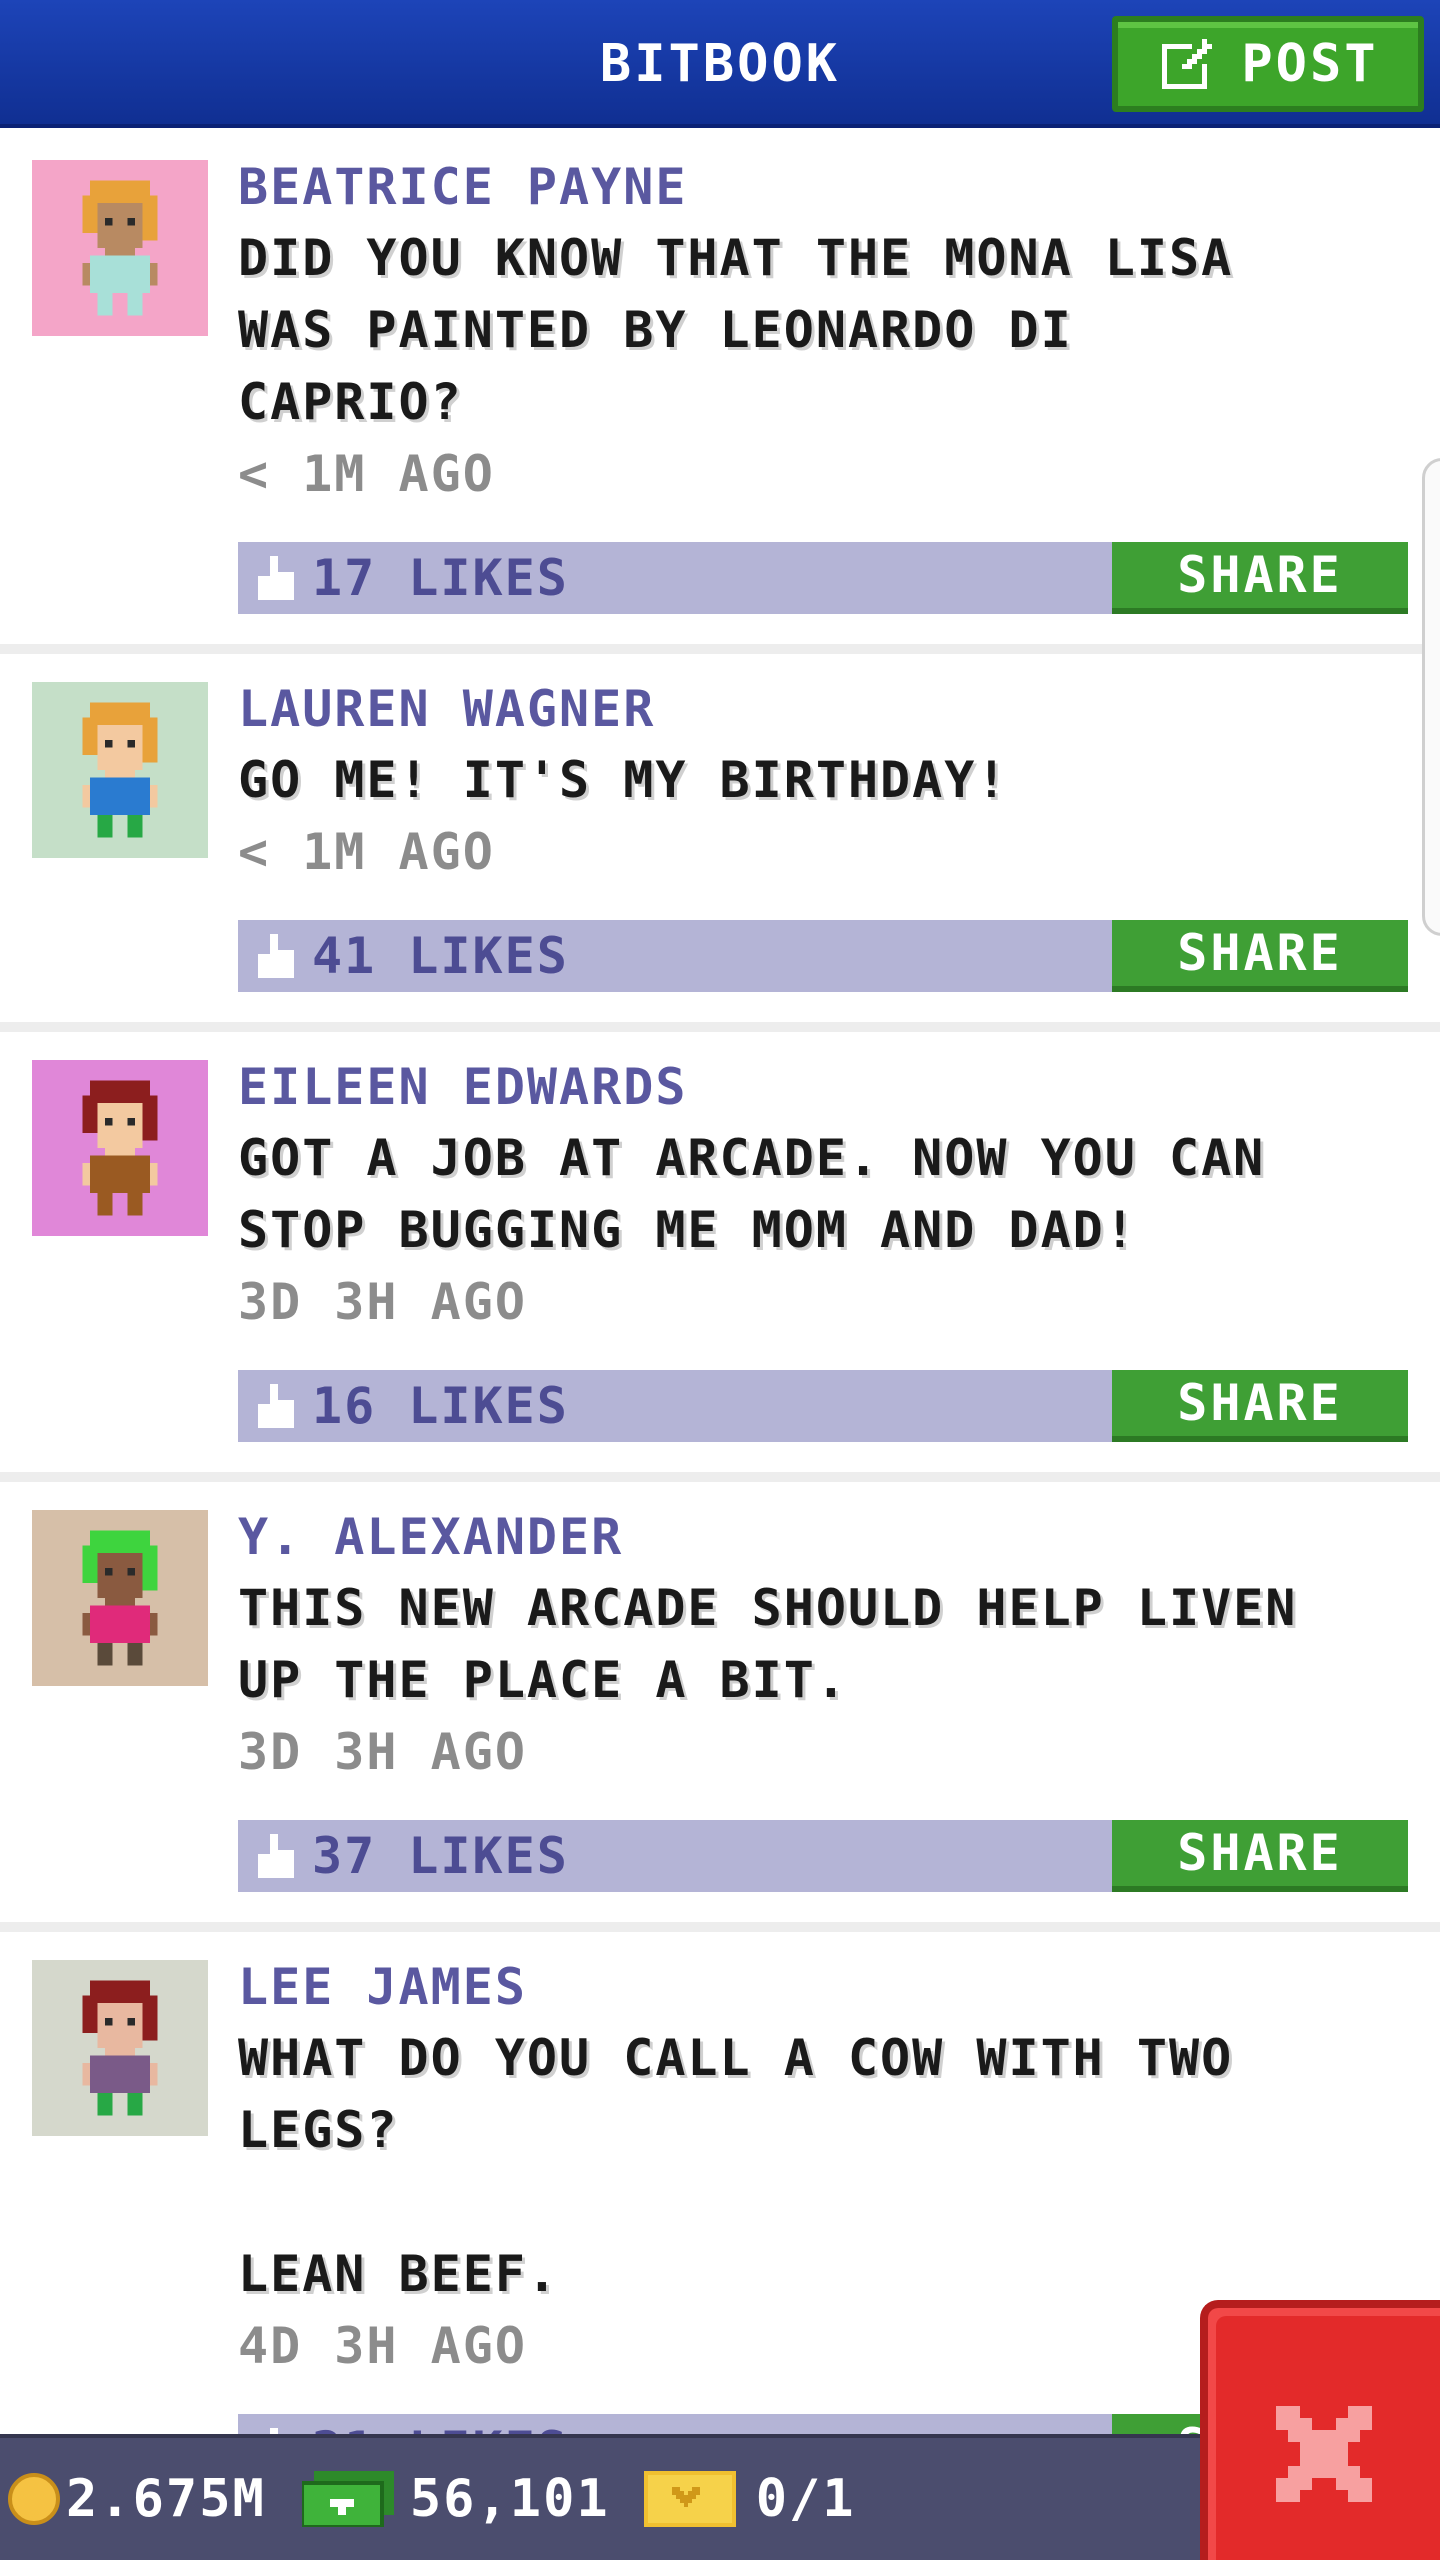  What do you see at coordinates (1187, 64) in the screenshot?
I see `edit-icon` at bounding box center [1187, 64].